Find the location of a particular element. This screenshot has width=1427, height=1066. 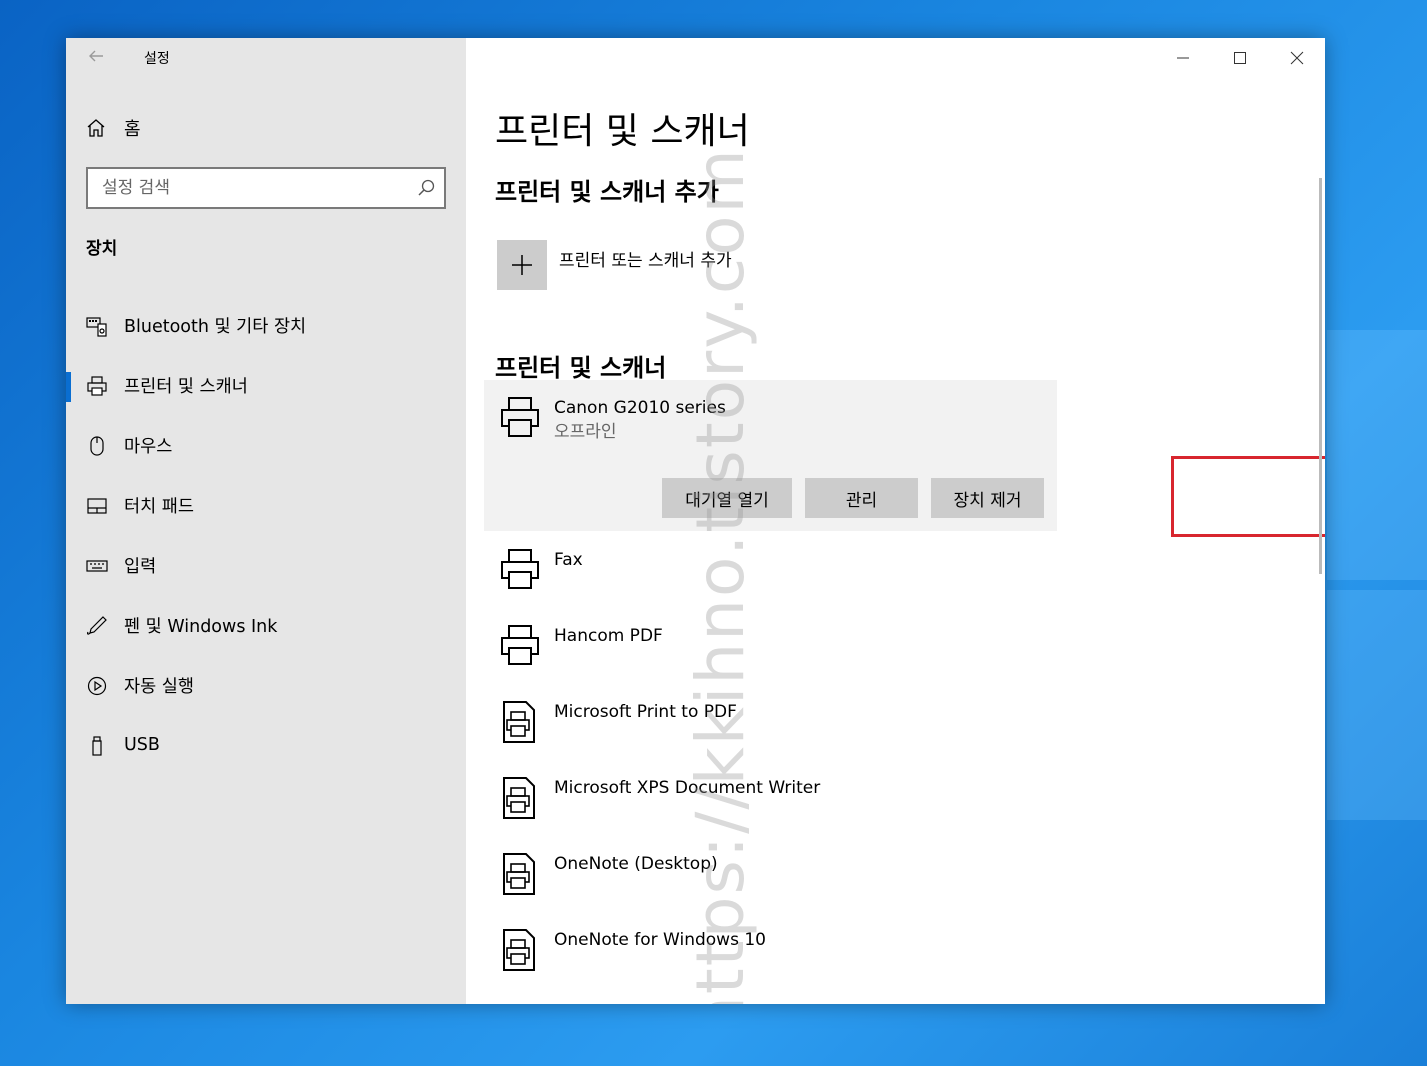

sidebar-item-label: 입력 is located at coordinates (140, 566).